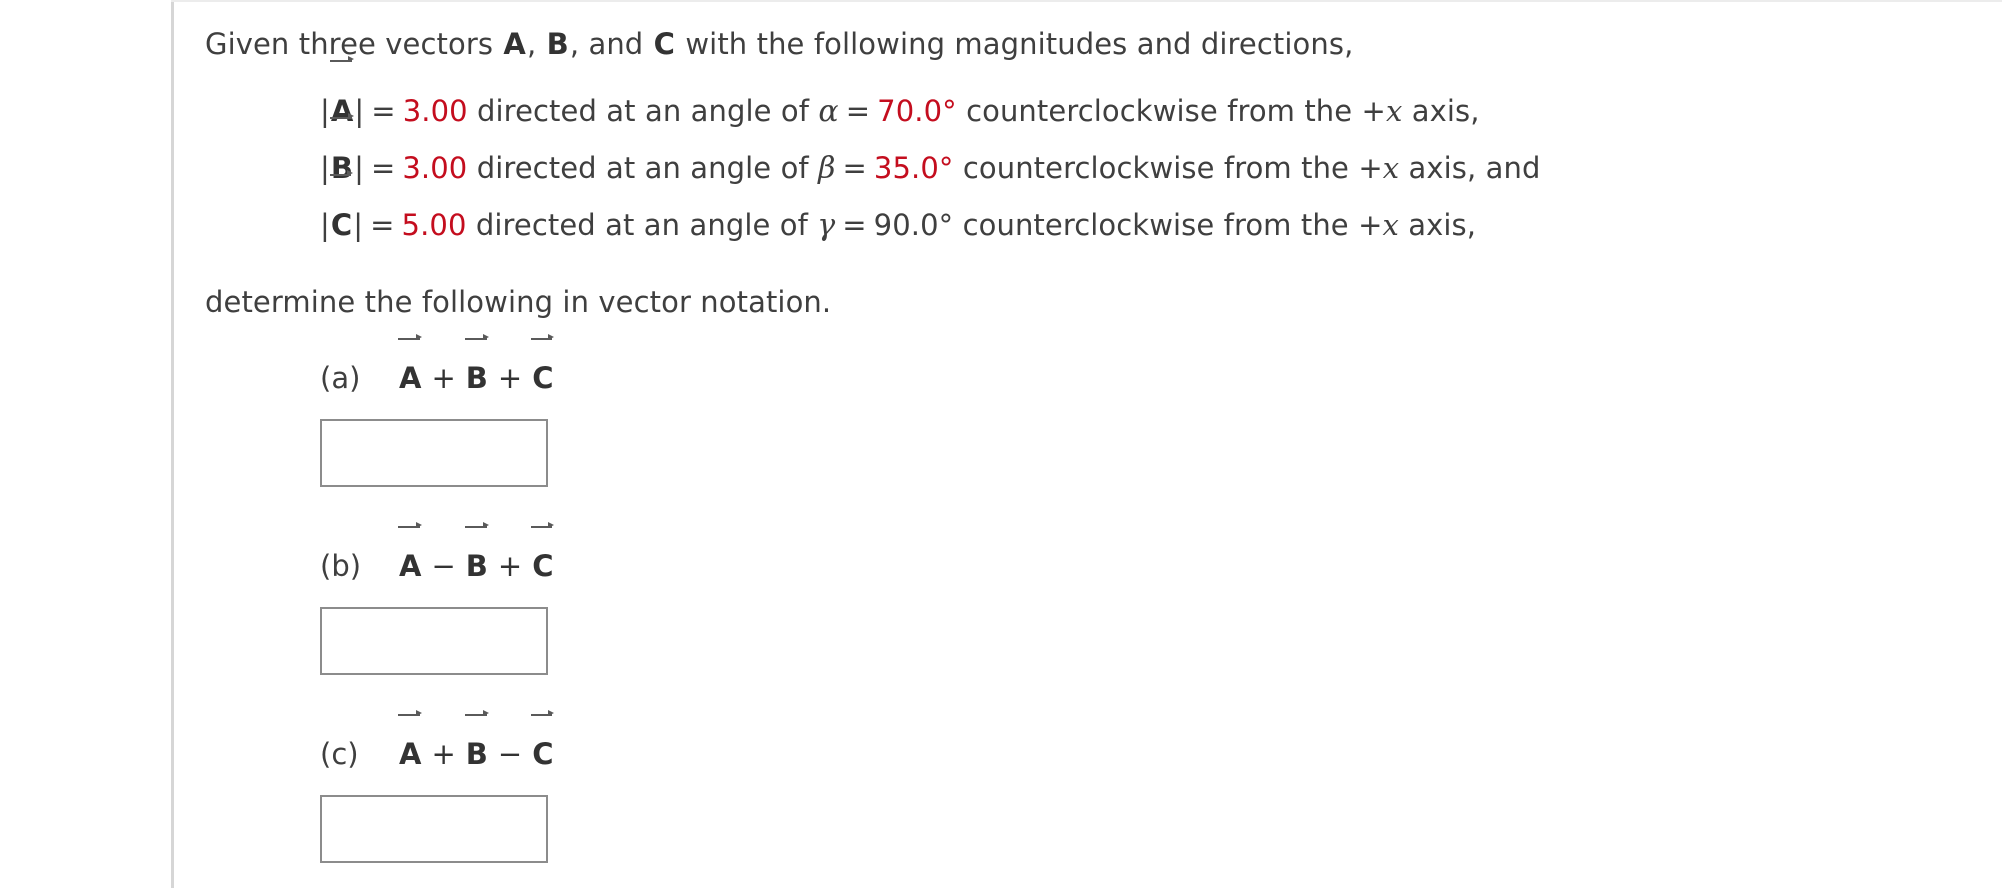 This screenshot has width=2002, height=888. I want to click on intro-sep-1: ,, so click(531, 44).